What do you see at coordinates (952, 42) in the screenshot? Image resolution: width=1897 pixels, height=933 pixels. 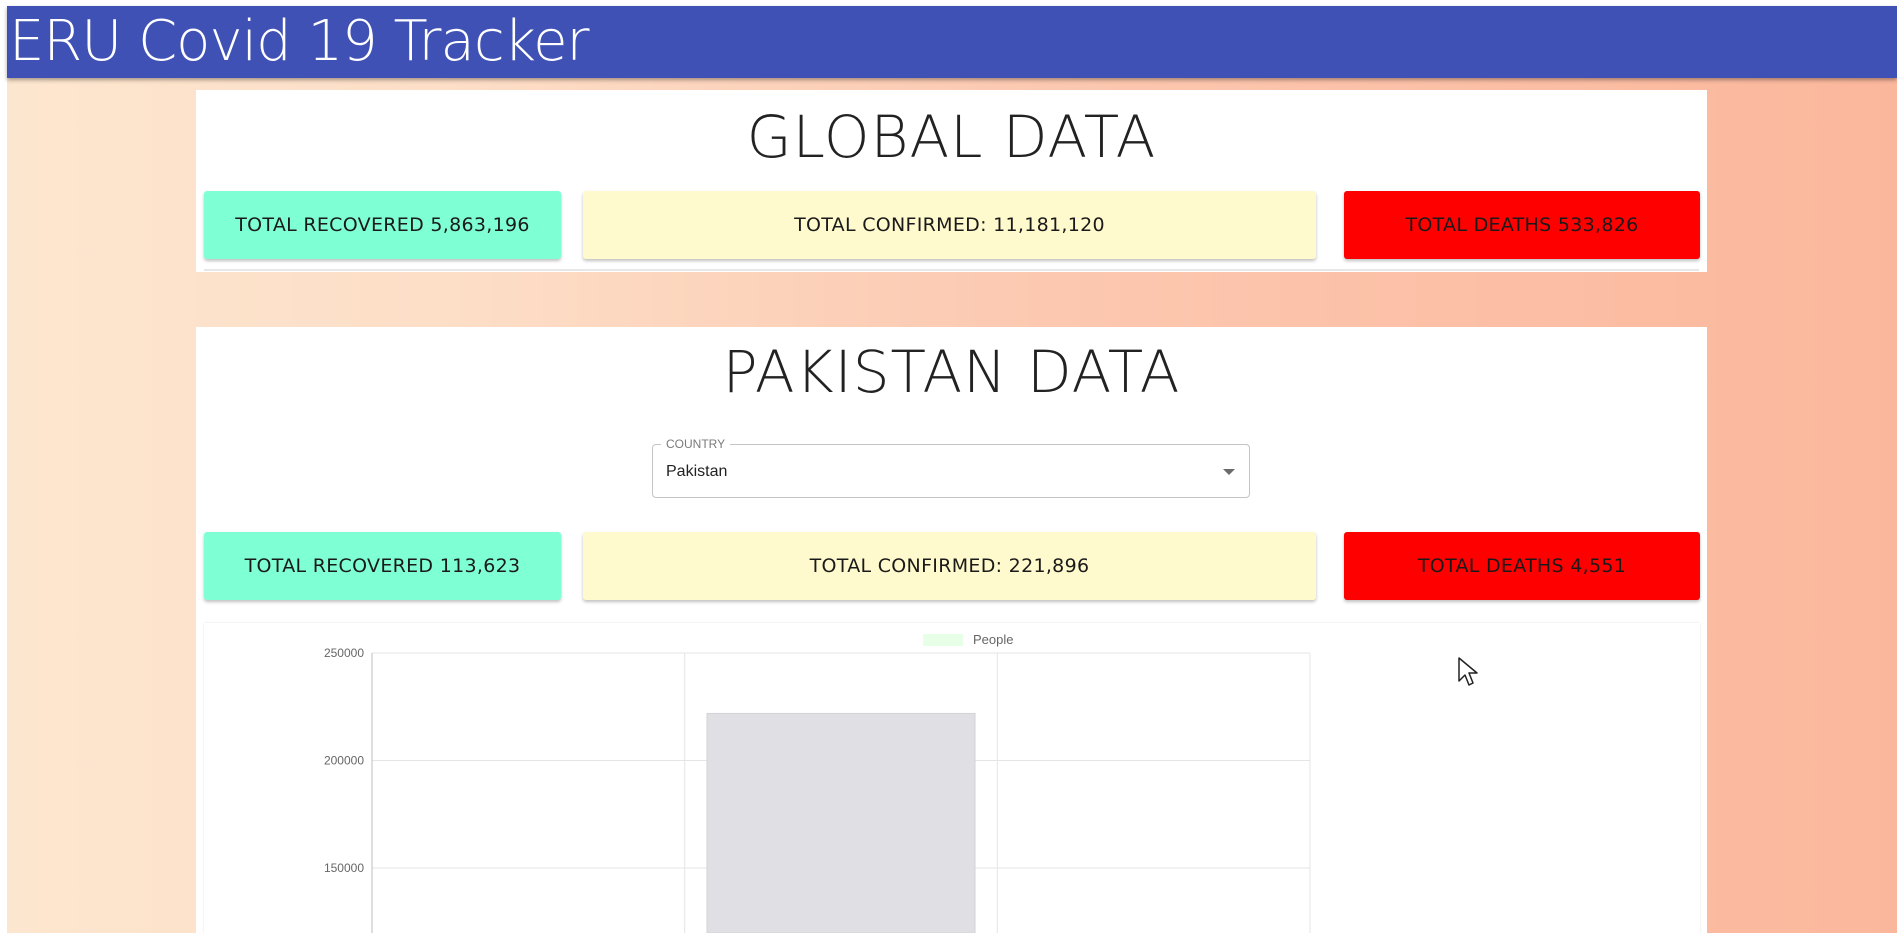 I see `app-bar: ERU Covid 19 Tracker` at bounding box center [952, 42].